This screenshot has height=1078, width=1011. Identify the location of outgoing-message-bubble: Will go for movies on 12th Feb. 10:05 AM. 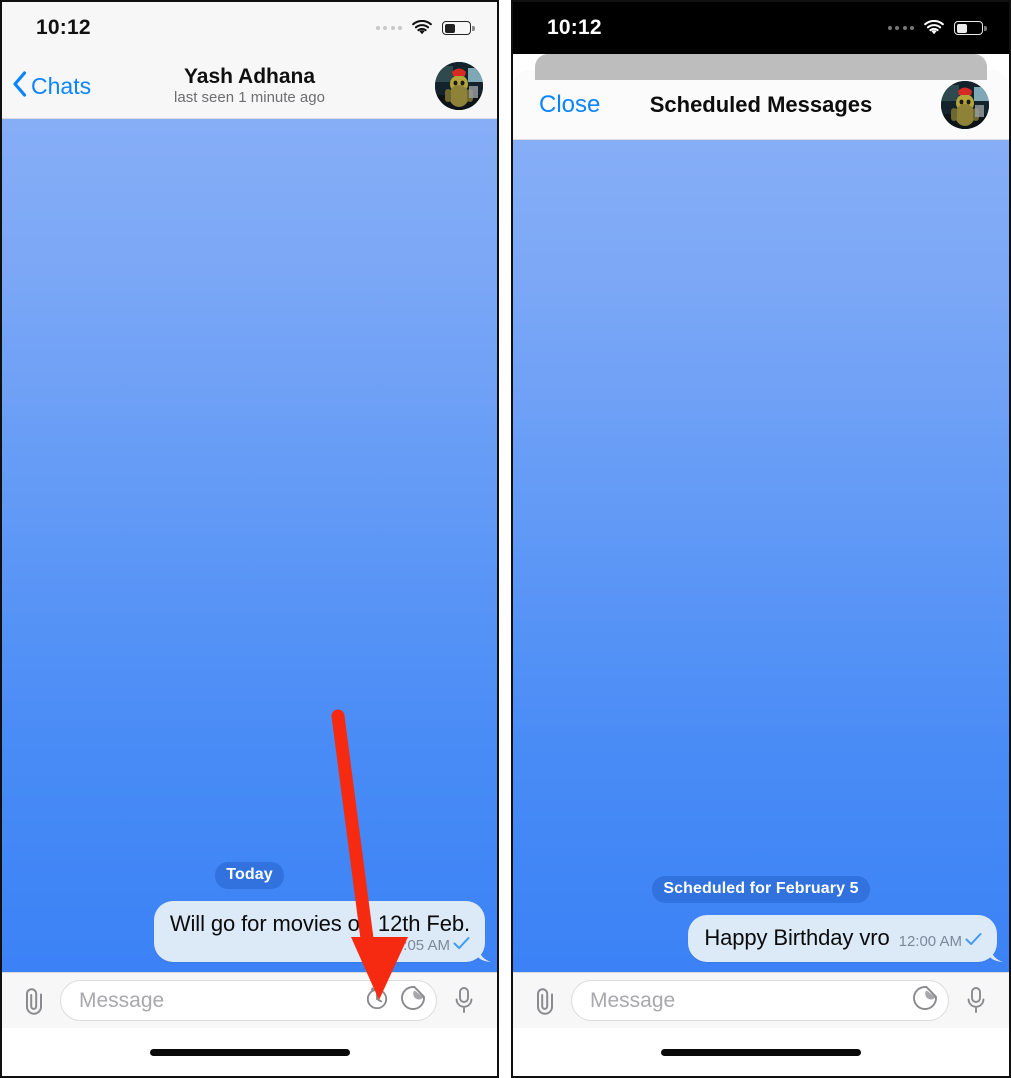
(319, 931).